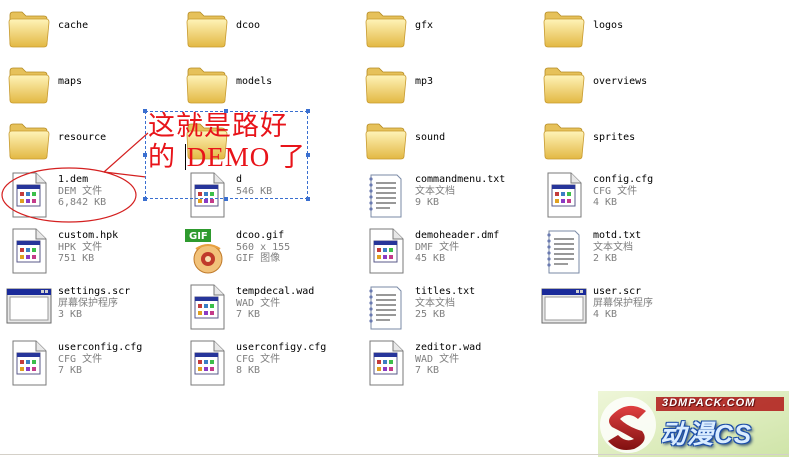 This screenshot has height=457, width=789. What do you see at coordinates (394, 454) in the screenshot?
I see `window-bottom-edge` at bounding box center [394, 454].